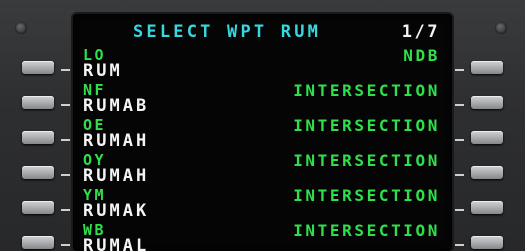  Describe the element at coordinates (65, 140) in the screenshot. I see `lsk-tick-3l` at that location.